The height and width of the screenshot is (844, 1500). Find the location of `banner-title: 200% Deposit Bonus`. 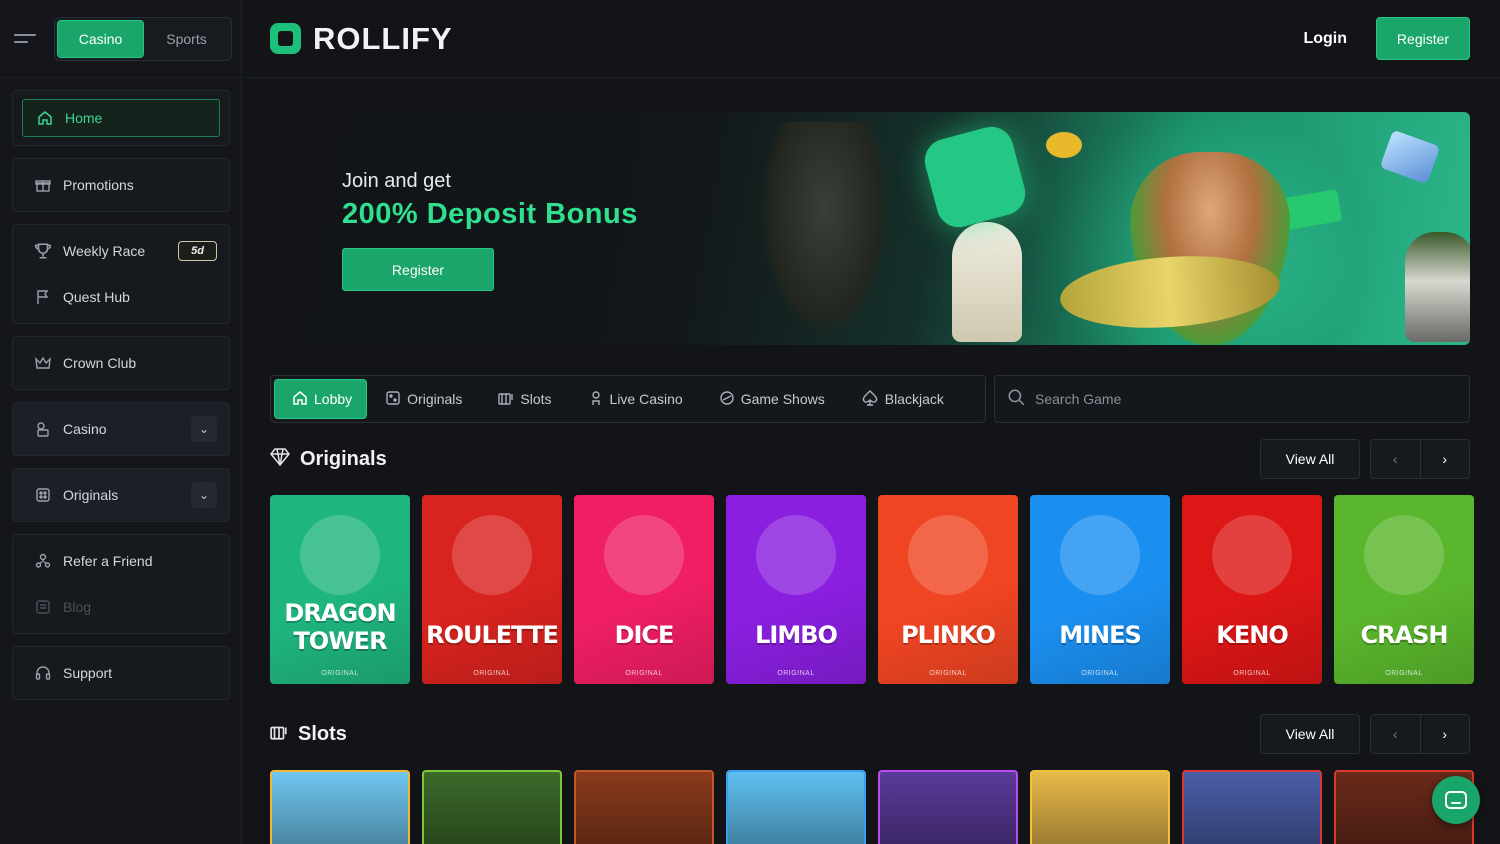

banner-title: 200% Deposit Bonus is located at coordinates (490, 214).